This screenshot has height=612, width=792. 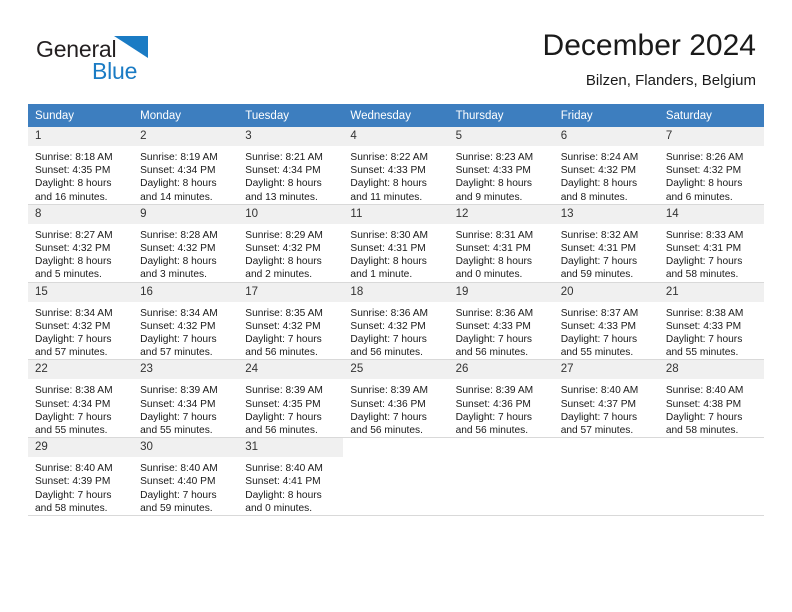 I want to click on sunrise-text: Sunrise: 8:30 AM, so click(x=389, y=235).